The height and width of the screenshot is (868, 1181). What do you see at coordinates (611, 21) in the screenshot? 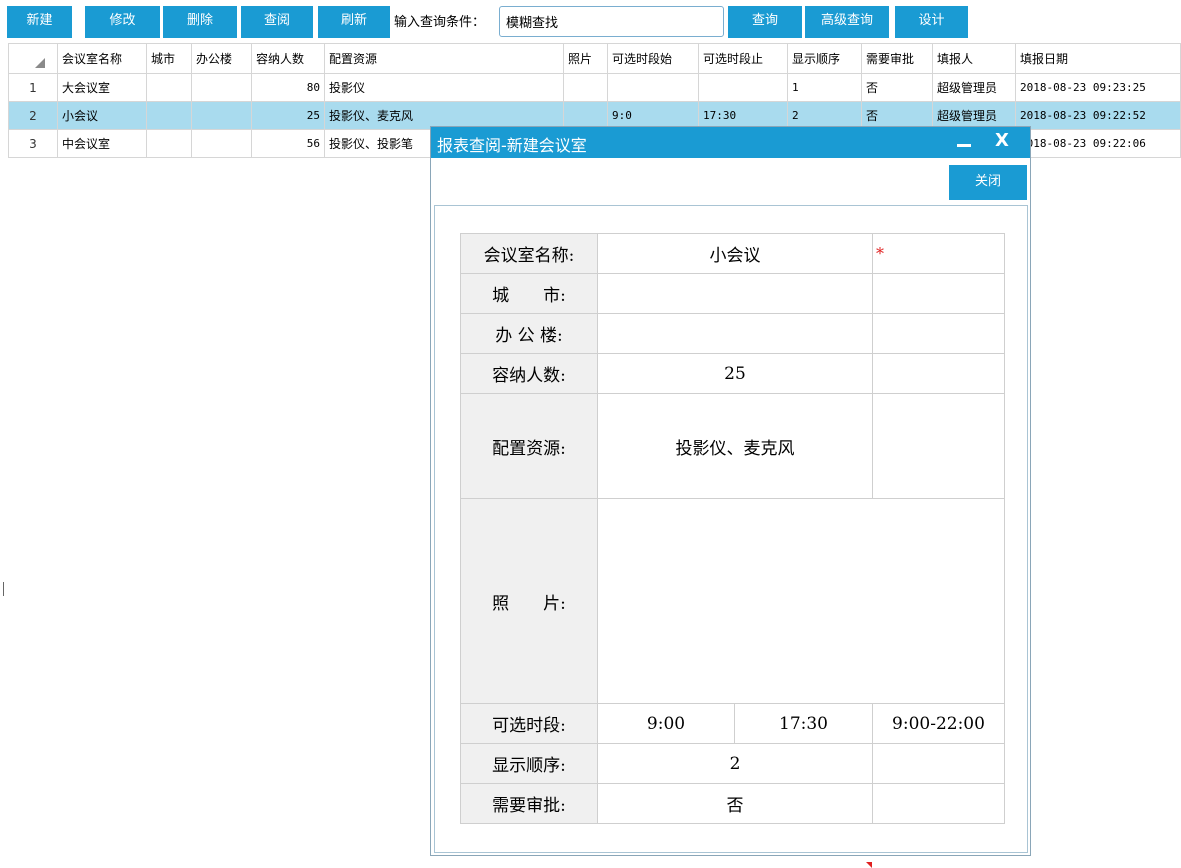
I see `query-input` at bounding box center [611, 21].